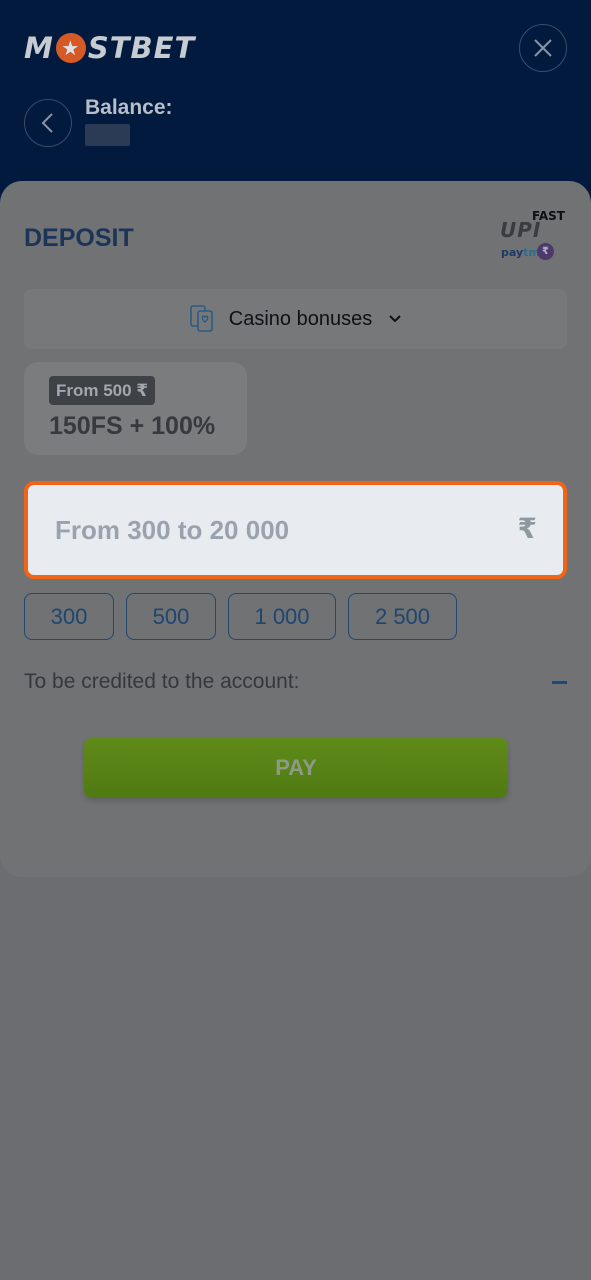 The image size is (591, 1280). What do you see at coordinates (132, 426) in the screenshot?
I see `bonus-offer-amount: 150FS + 100%` at bounding box center [132, 426].